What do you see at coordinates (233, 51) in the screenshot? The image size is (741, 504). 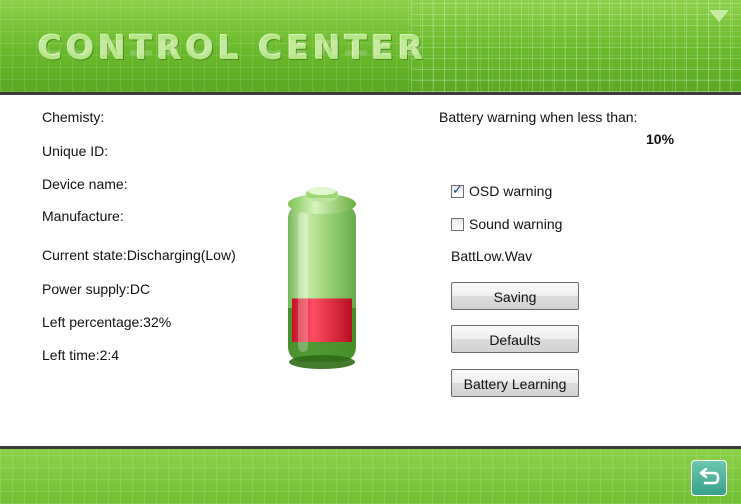 I see `page-title-reflection: CONTROL CENTER` at bounding box center [233, 51].